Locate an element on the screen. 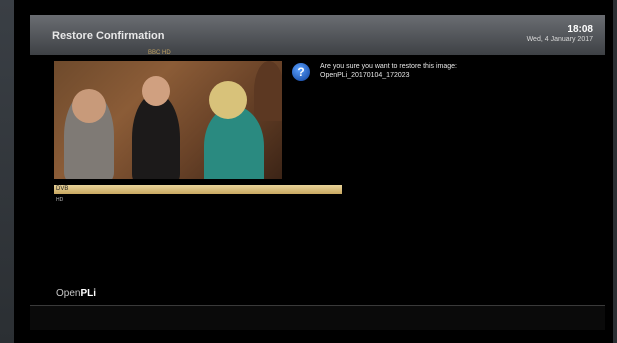 The height and width of the screenshot is (343, 617). message-line-2: OpenPLi_20170104_172023 is located at coordinates (365, 75).